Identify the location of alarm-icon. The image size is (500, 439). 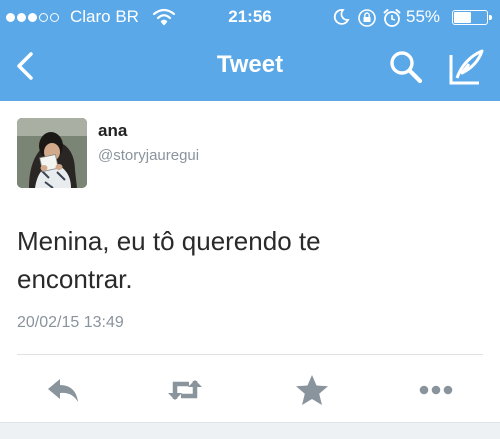
(392, 18).